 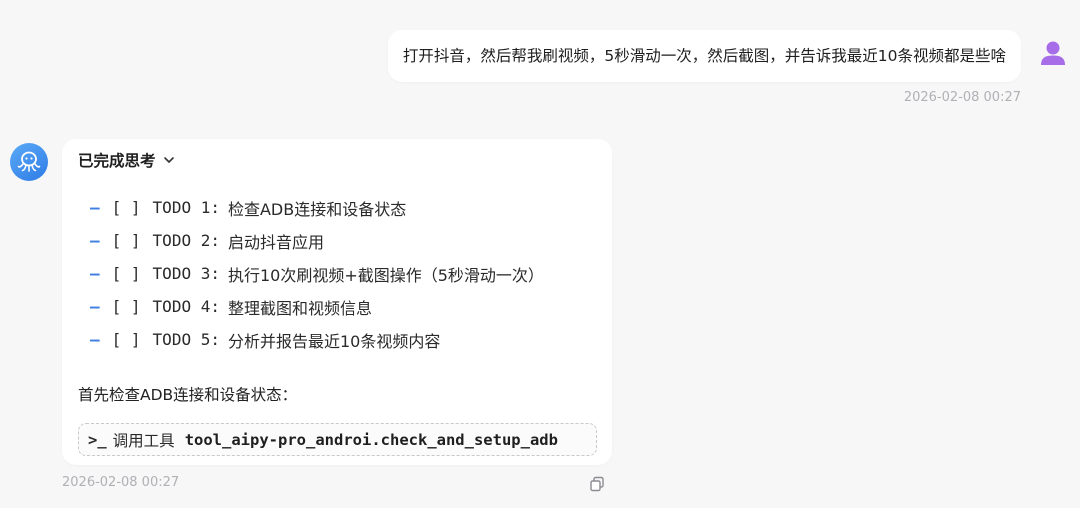 What do you see at coordinates (299, 308) in the screenshot?
I see `todo-text: 整理截图和视频信息` at bounding box center [299, 308].